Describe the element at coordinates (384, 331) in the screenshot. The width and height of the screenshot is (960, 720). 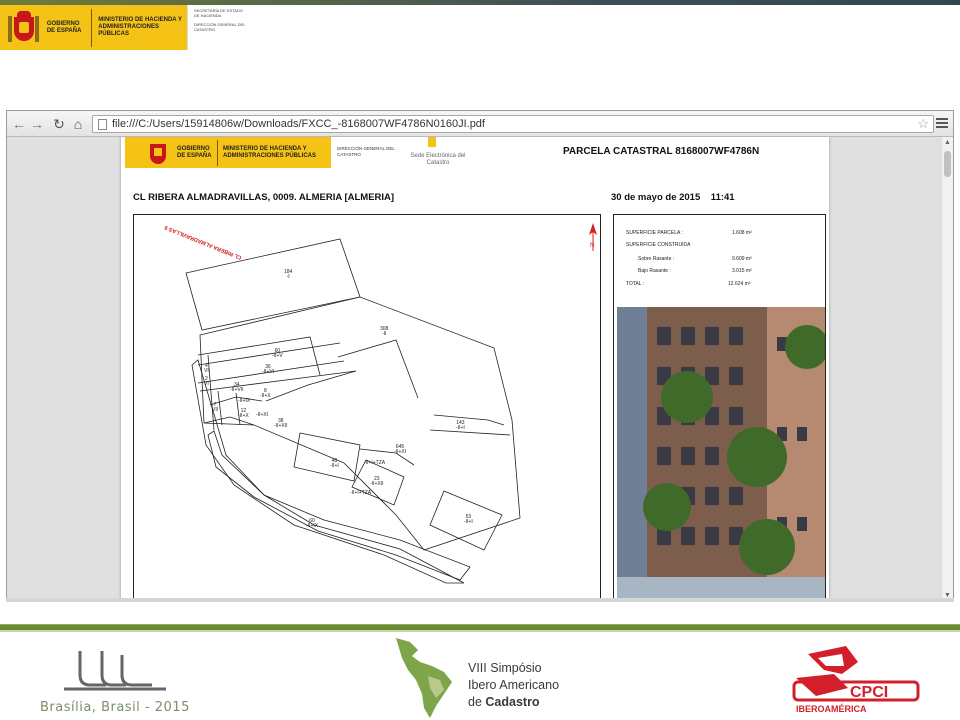
I see `map-label: 308 -II` at that location.